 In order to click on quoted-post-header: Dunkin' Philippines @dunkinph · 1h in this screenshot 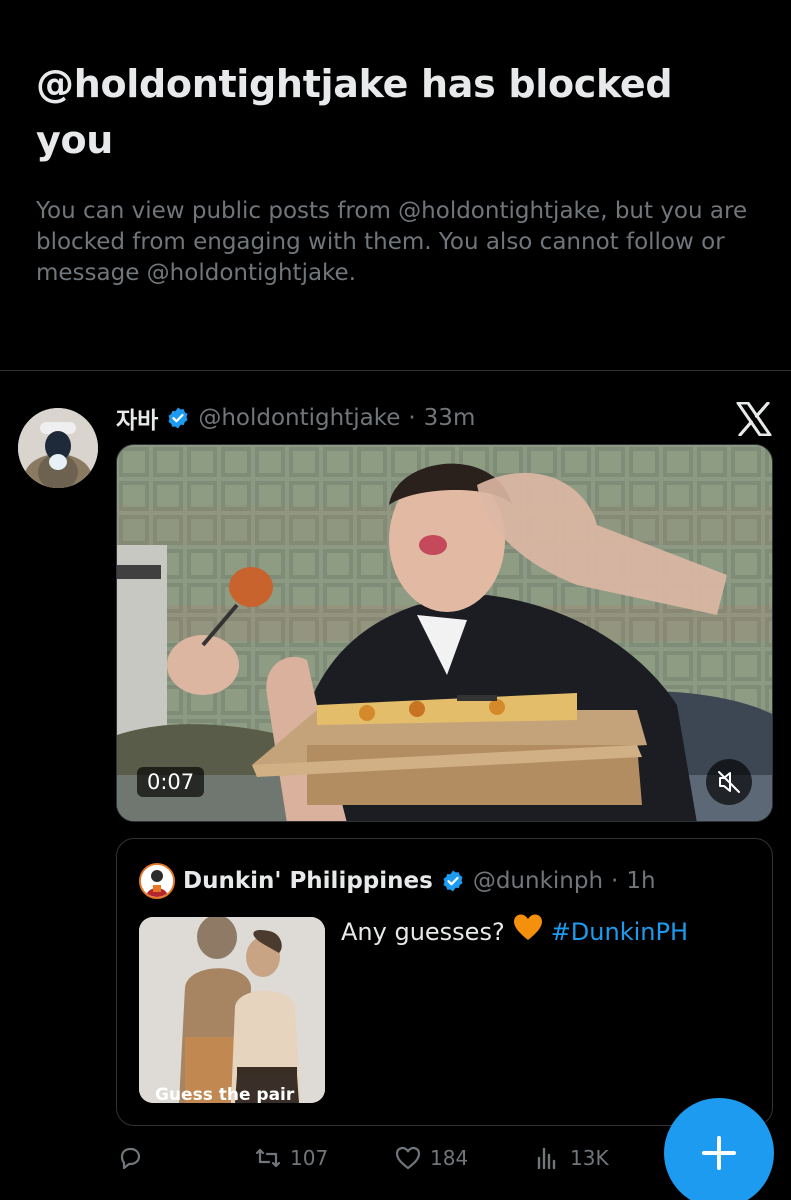, I will do `click(397, 881)`.